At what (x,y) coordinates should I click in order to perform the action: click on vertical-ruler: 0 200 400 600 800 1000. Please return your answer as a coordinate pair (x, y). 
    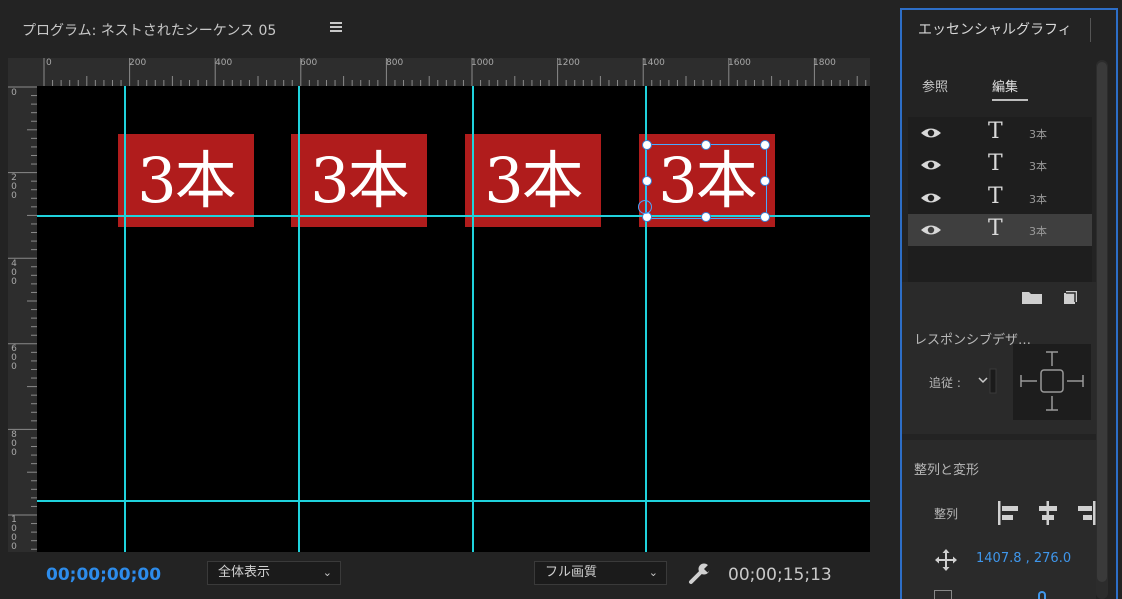
    Looking at the image, I should click on (22, 319).